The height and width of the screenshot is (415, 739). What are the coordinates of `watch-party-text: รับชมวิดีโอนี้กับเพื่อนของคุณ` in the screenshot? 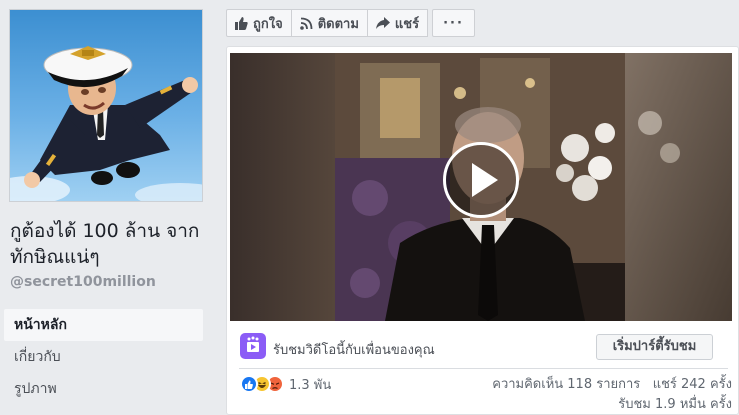 It's located at (354, 350).